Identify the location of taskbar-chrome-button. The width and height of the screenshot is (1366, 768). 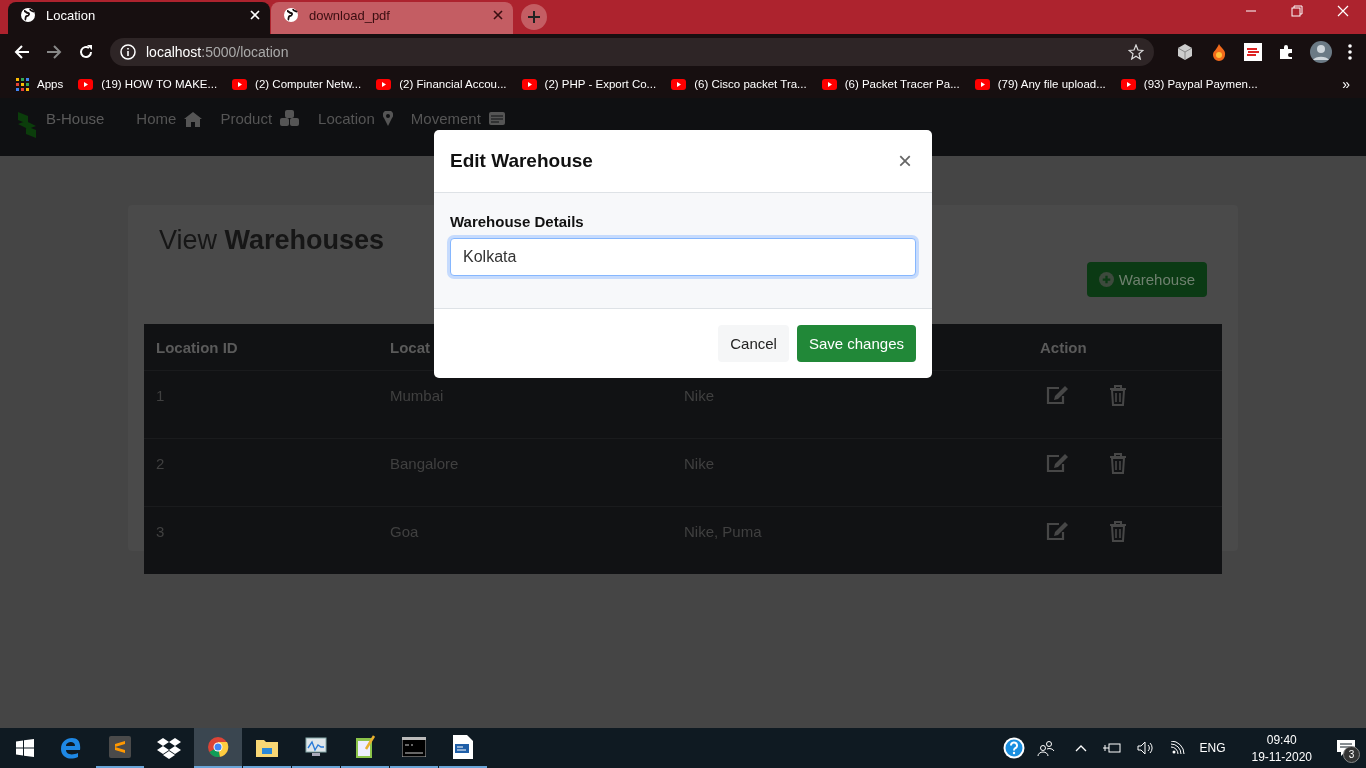
(218, 748).